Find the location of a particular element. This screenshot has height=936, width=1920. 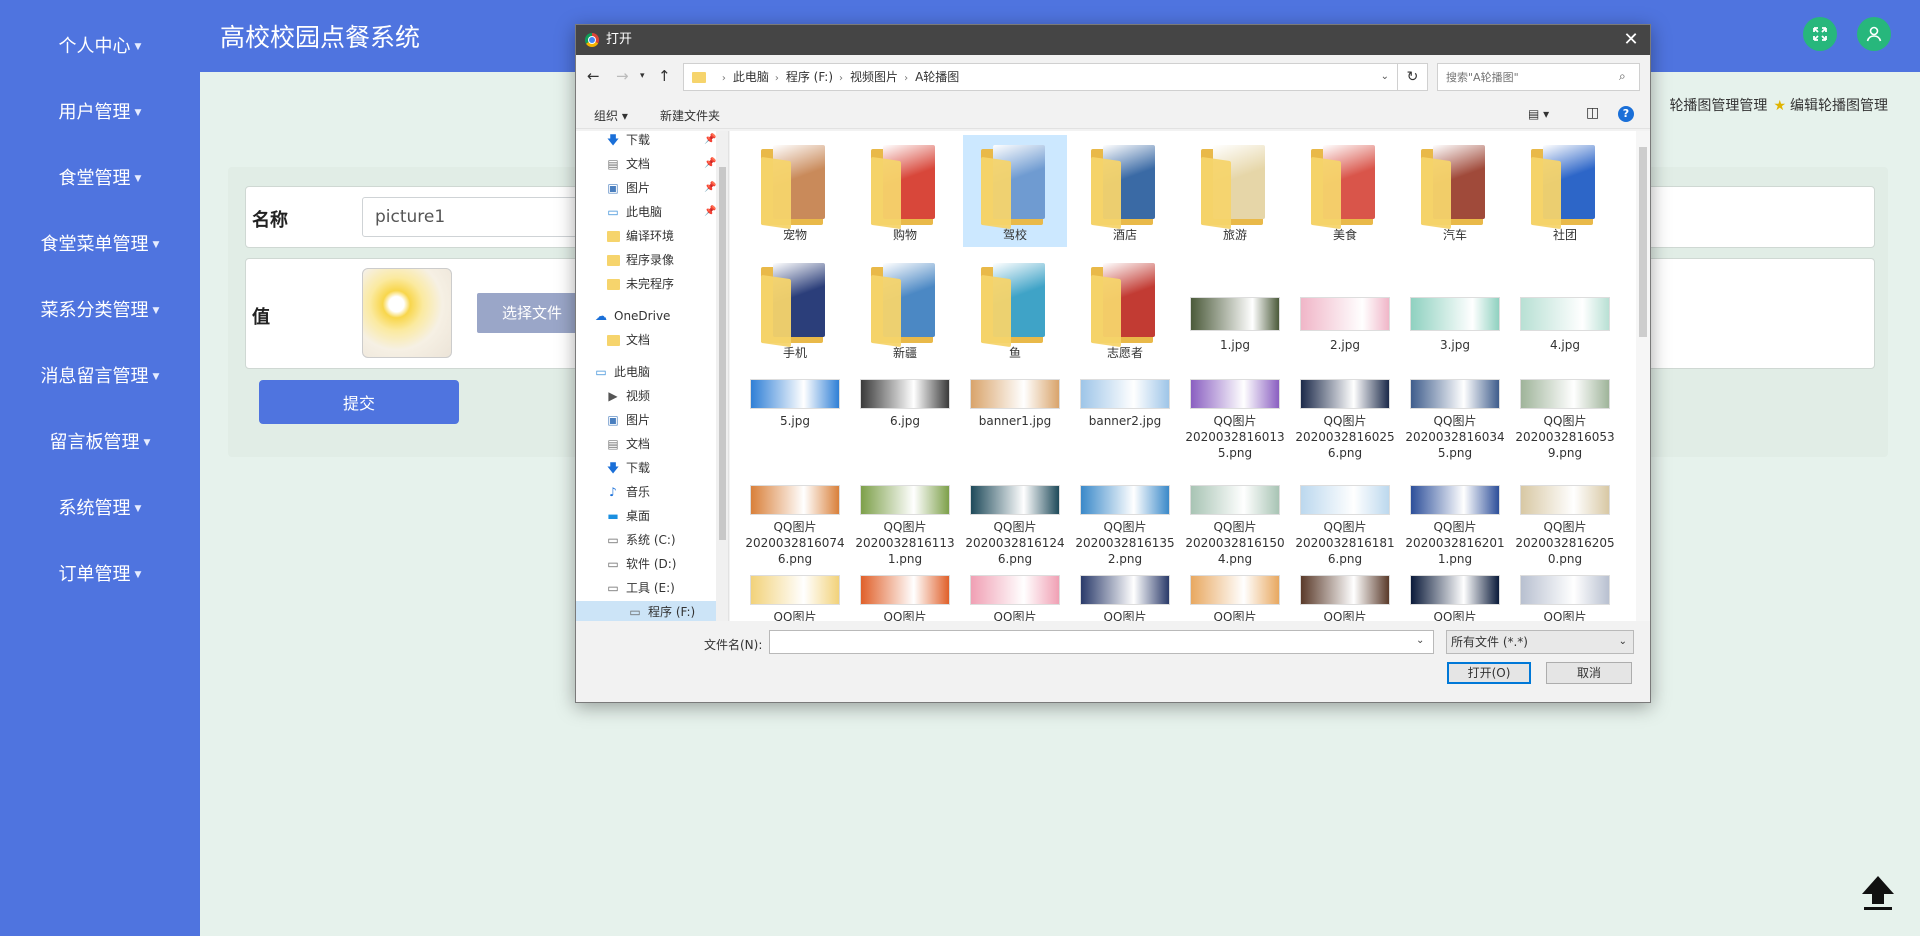

nav-item: ▭ 软件 (D:) is located at coordinates (641, 564).